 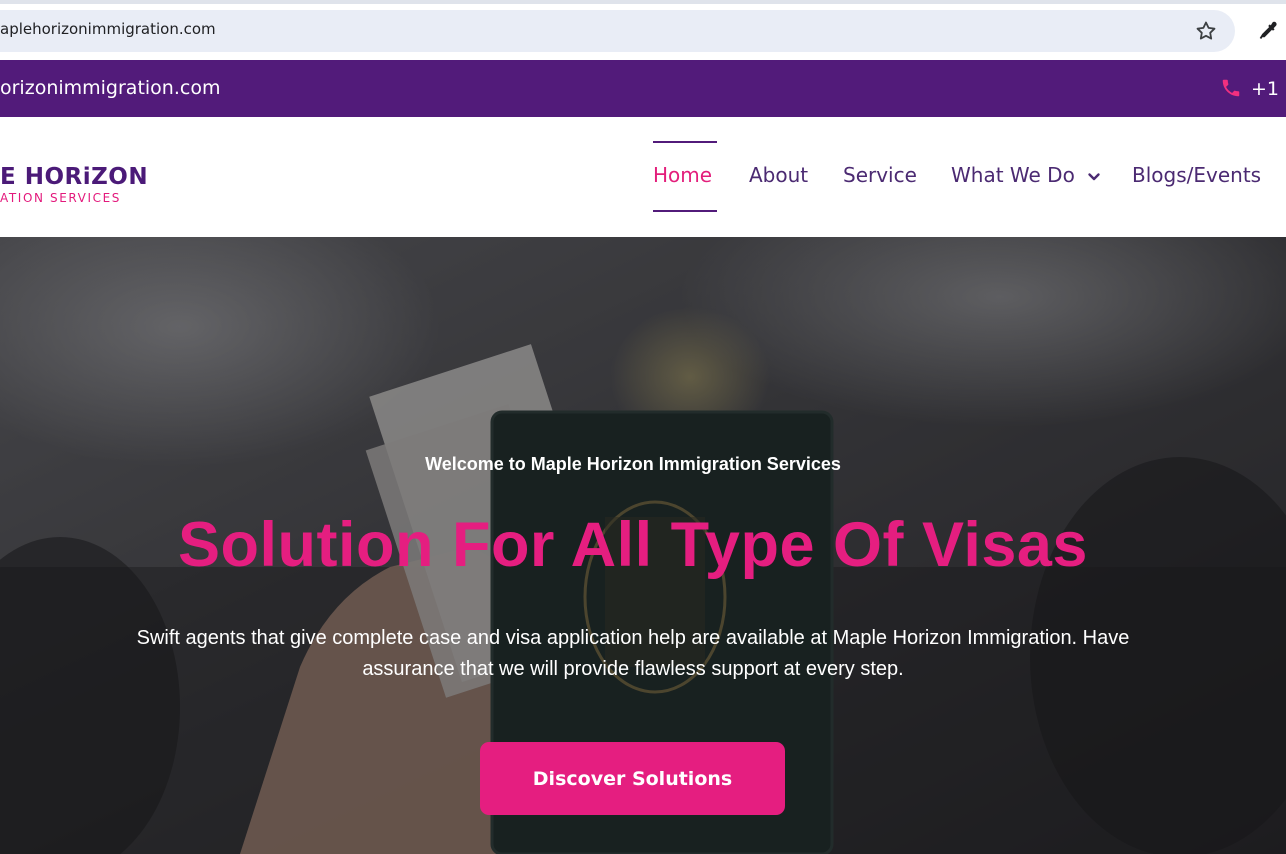 What do you see at coordinates (74, 177) in the screenshot?
I see `logo-wordmark: E HORiZON` at bounding box center [74, 177].